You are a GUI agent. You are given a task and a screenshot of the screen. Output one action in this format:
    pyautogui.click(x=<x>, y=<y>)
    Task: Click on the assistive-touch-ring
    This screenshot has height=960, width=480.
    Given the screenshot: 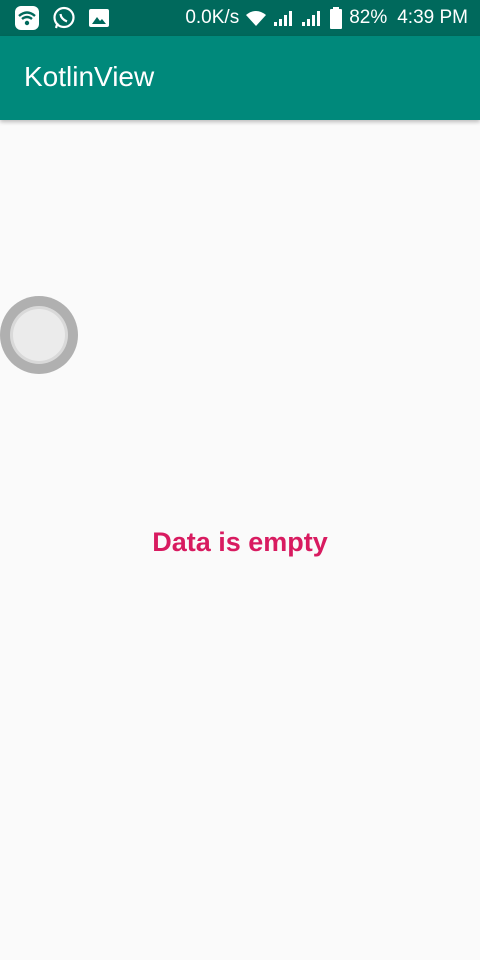 What is the action you would take?
    pyautogui.click(x=39, y=335)
    